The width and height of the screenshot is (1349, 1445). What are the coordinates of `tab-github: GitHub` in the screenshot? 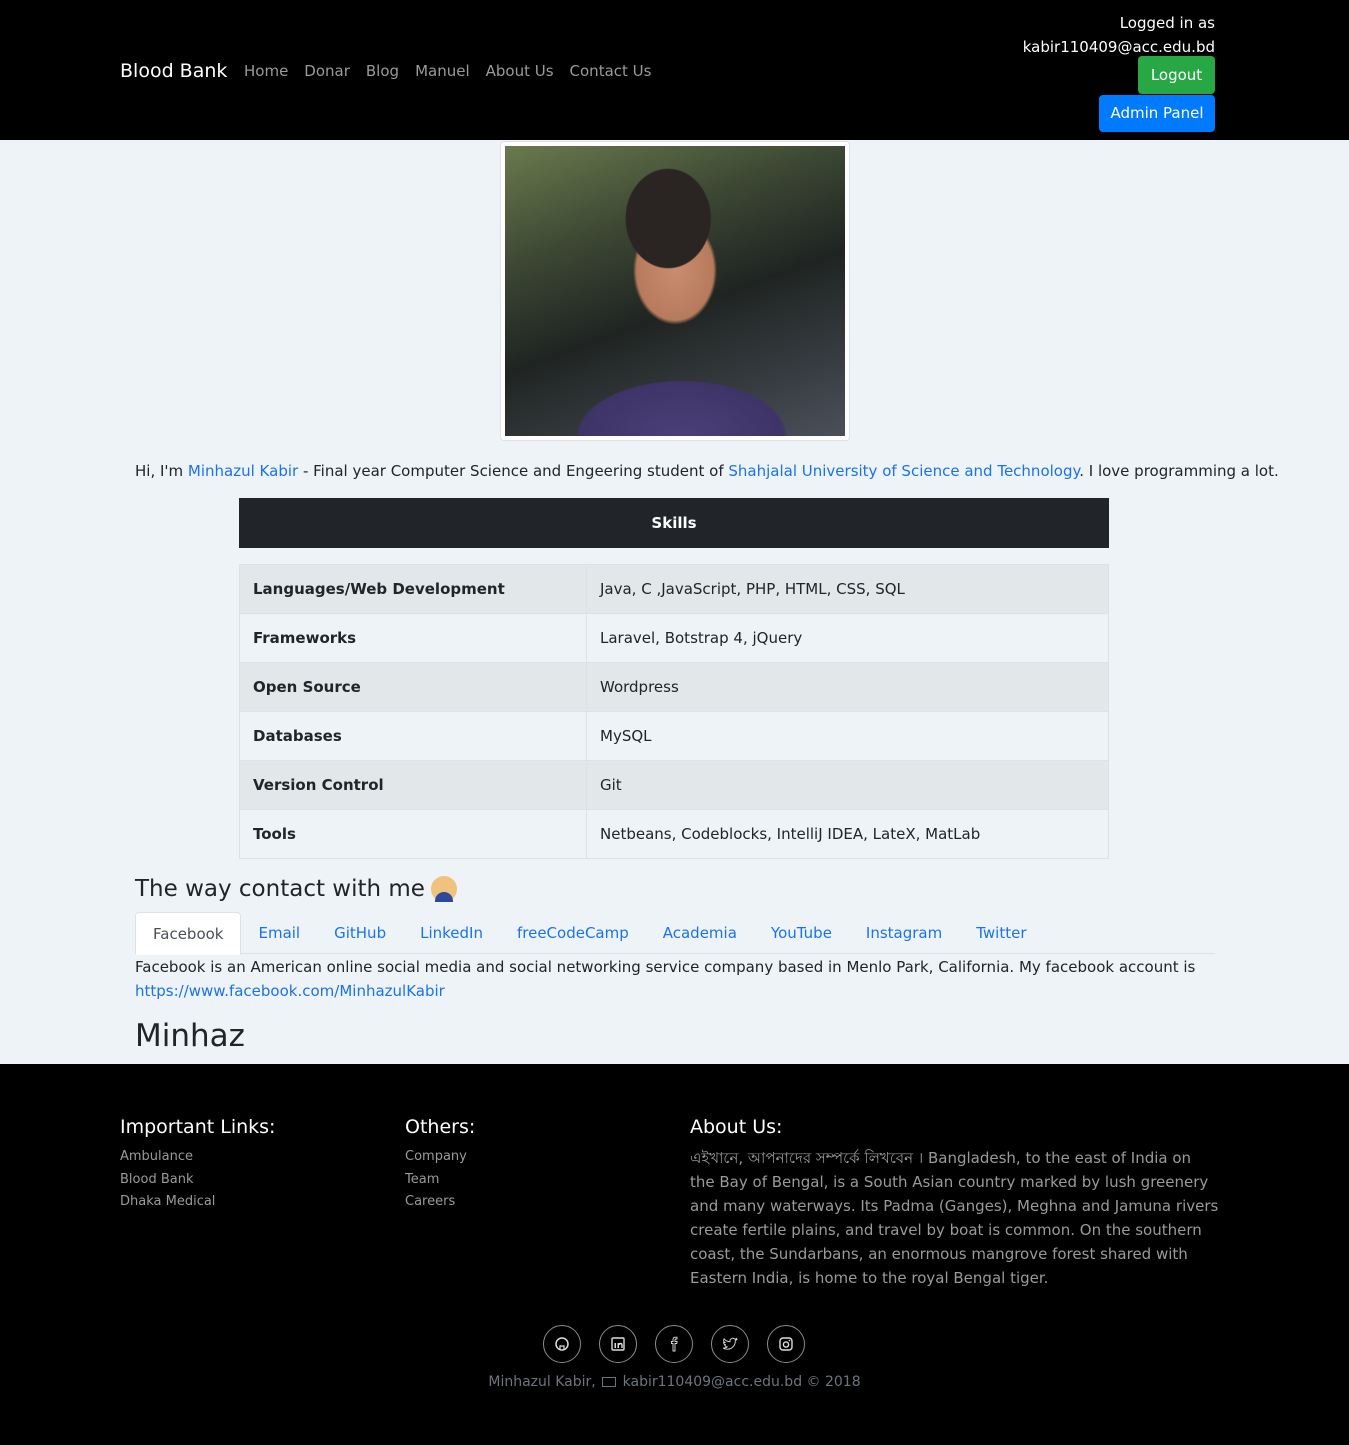 It's located at (360, 933).